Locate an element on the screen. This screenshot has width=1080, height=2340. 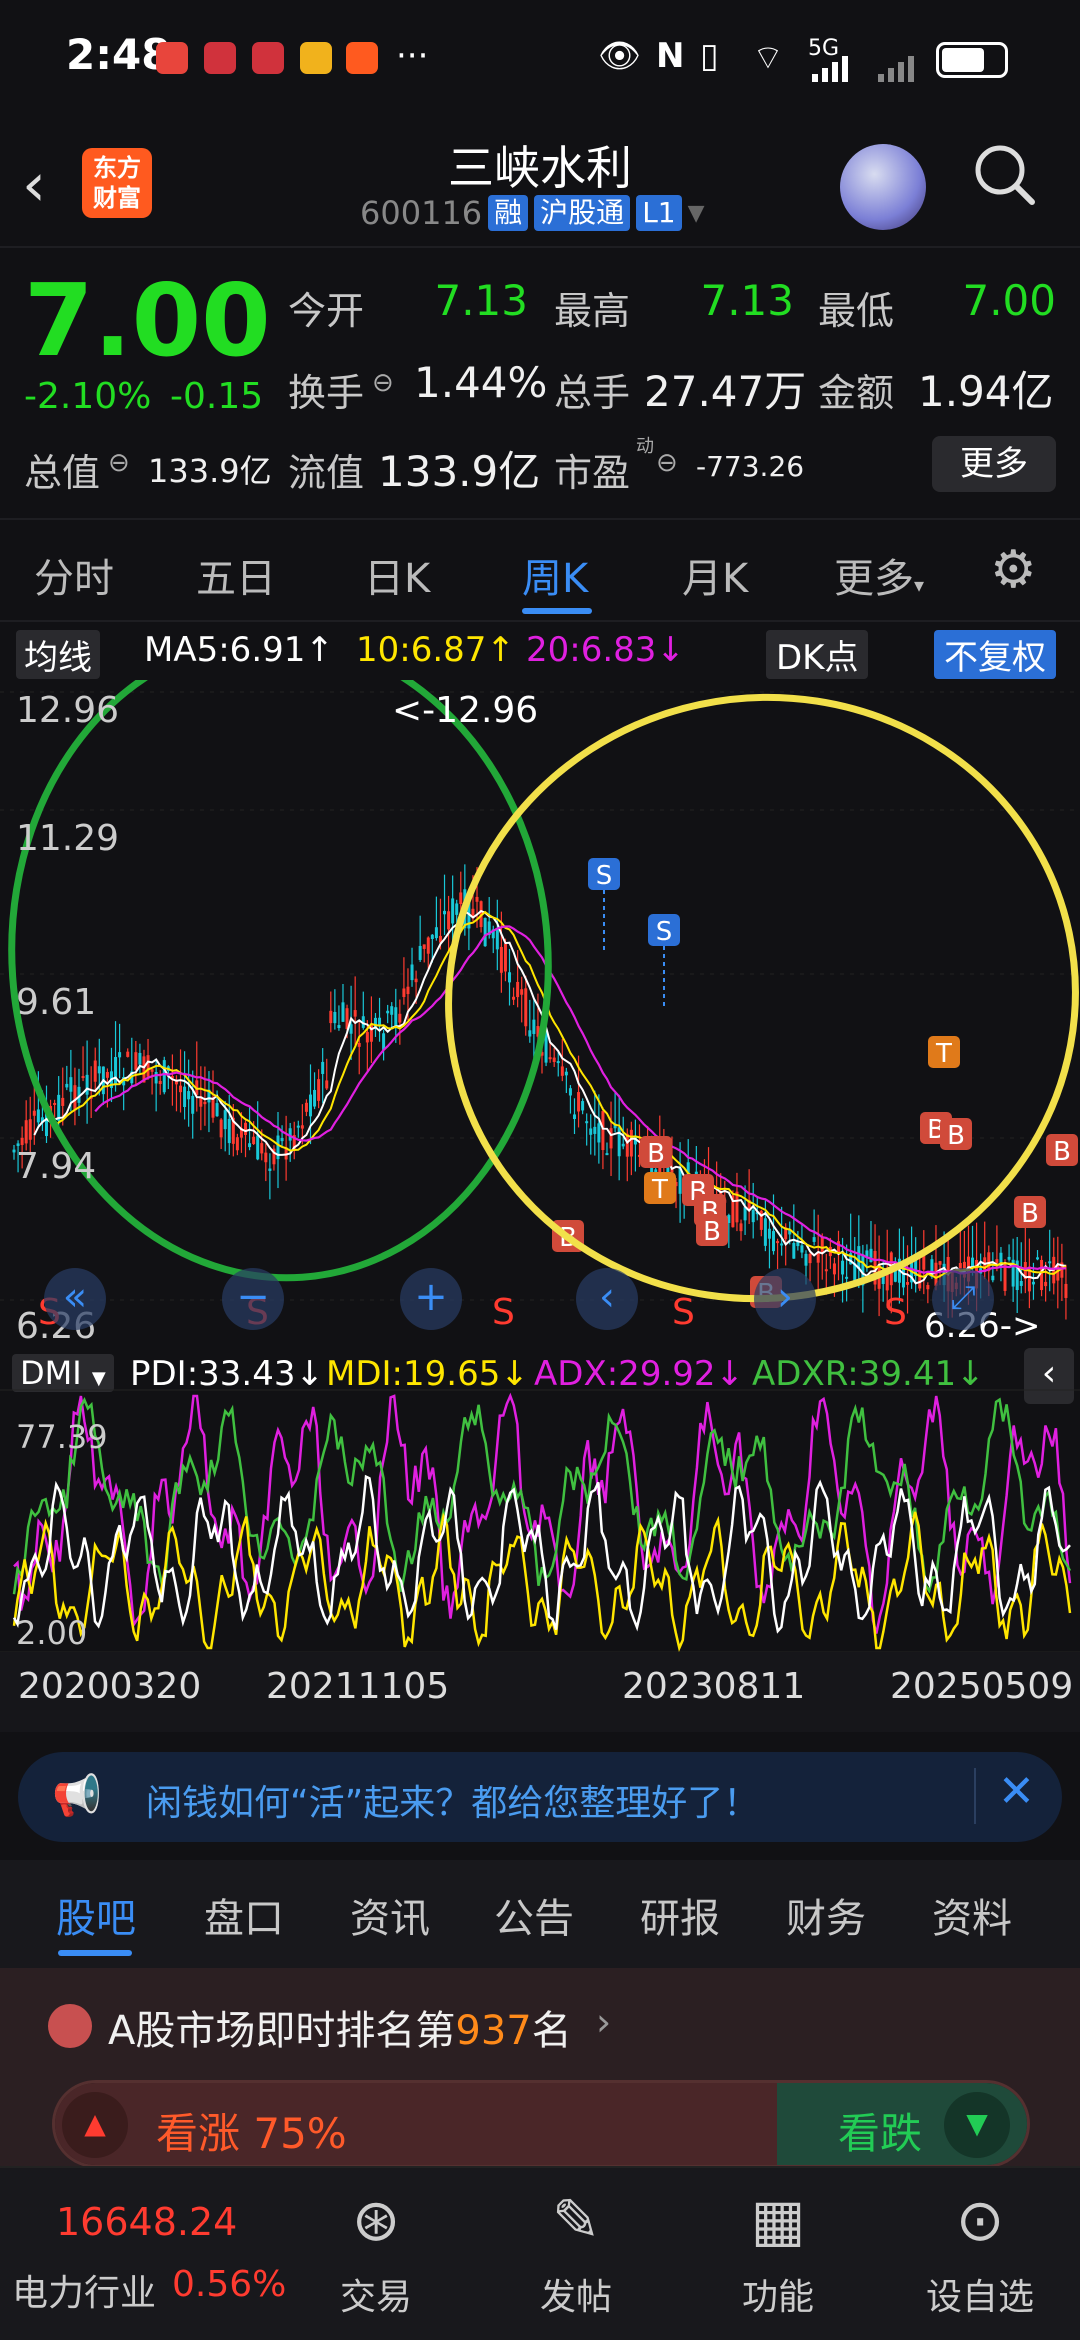
nav-add-watchlist: 设自选 is located at coordinates (980, 2294).